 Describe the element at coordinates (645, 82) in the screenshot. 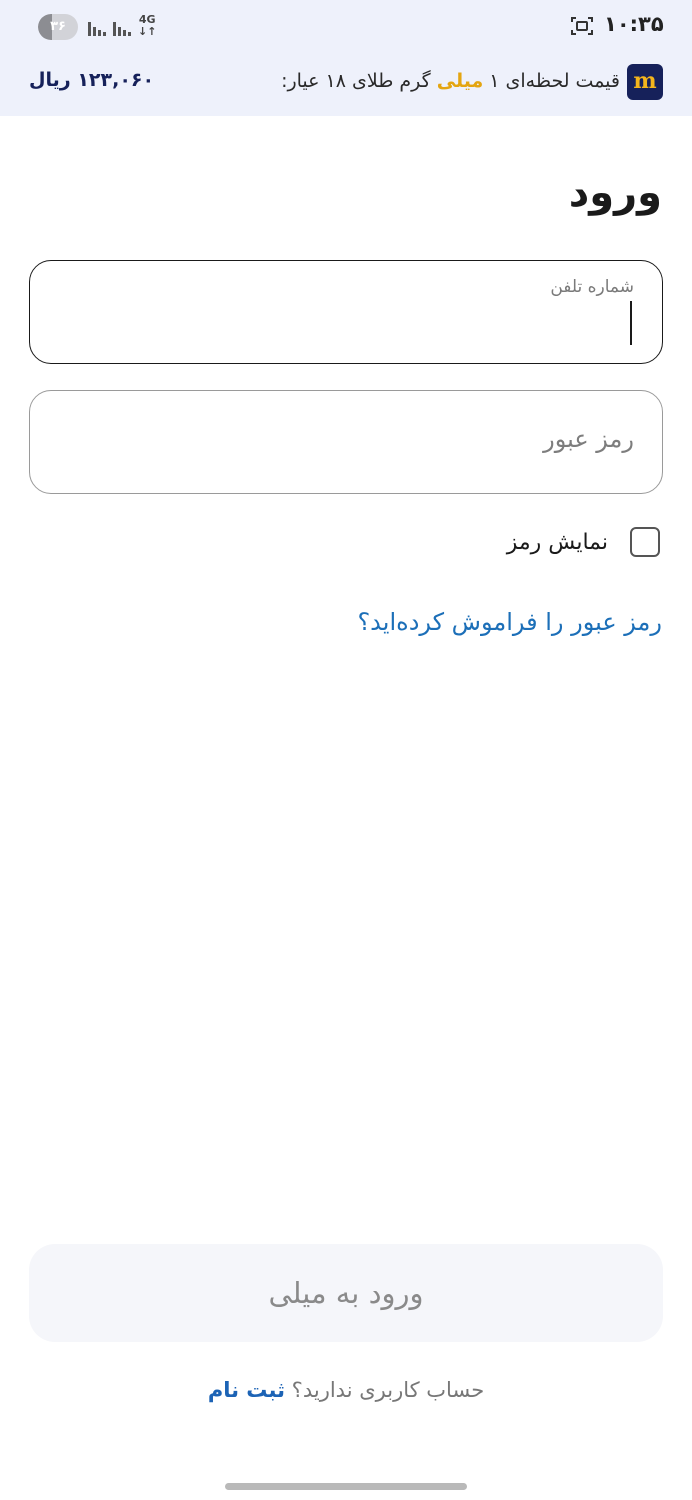

I see `brand-logo: m` at that location.